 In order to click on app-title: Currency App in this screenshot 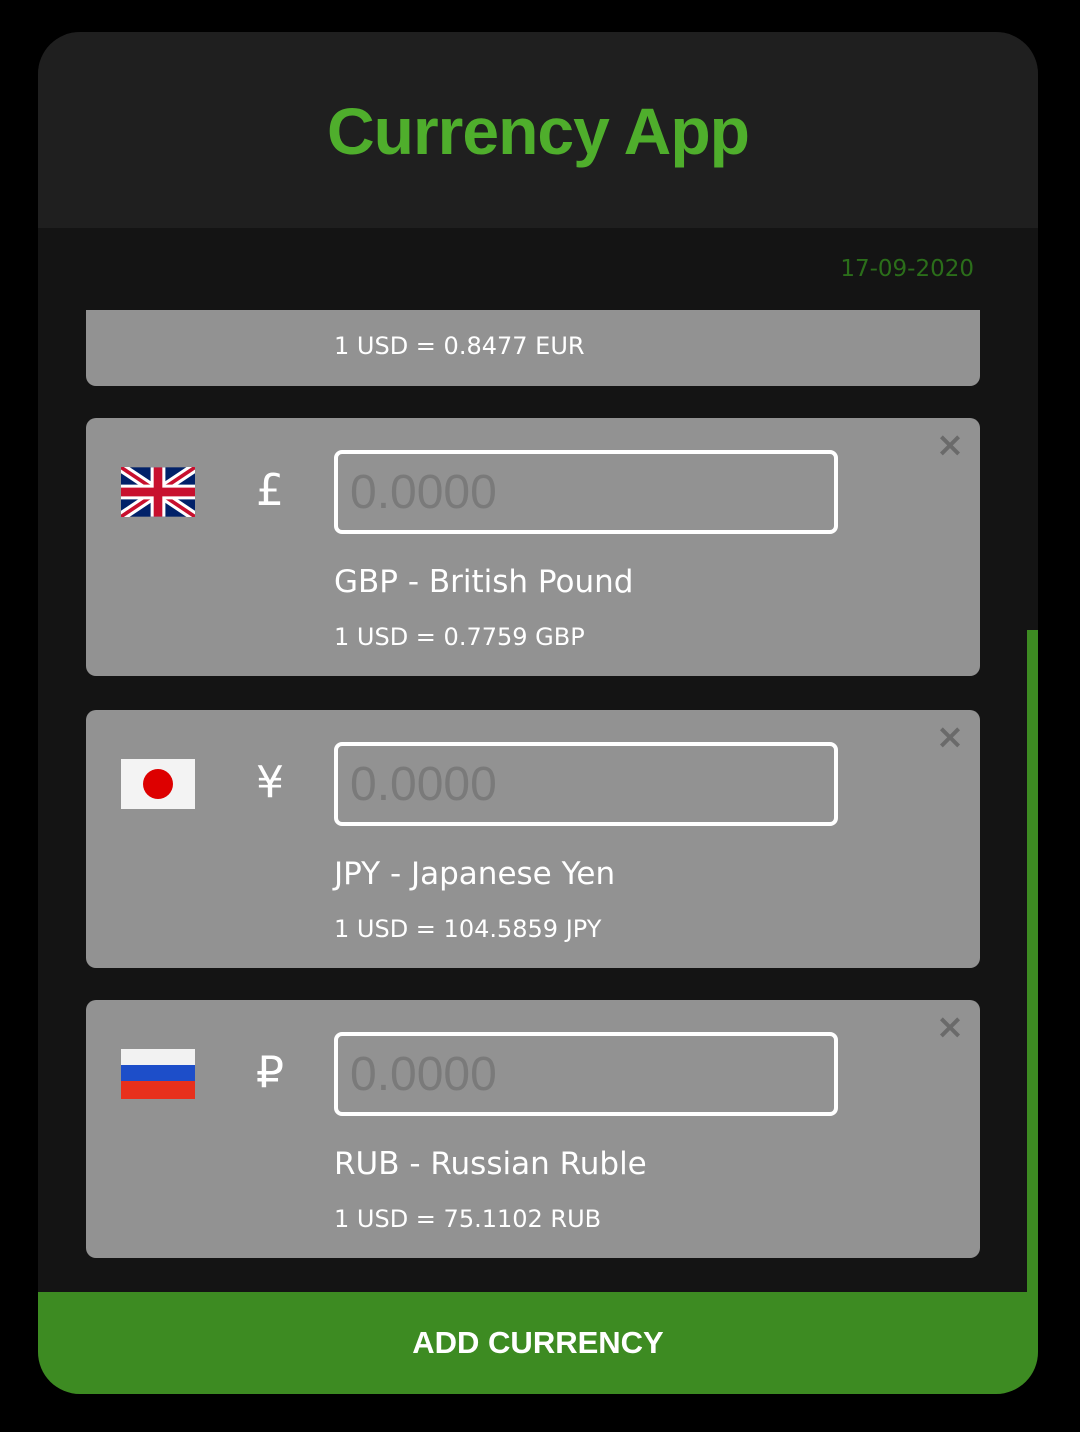, I will do `click(538, 131)`.